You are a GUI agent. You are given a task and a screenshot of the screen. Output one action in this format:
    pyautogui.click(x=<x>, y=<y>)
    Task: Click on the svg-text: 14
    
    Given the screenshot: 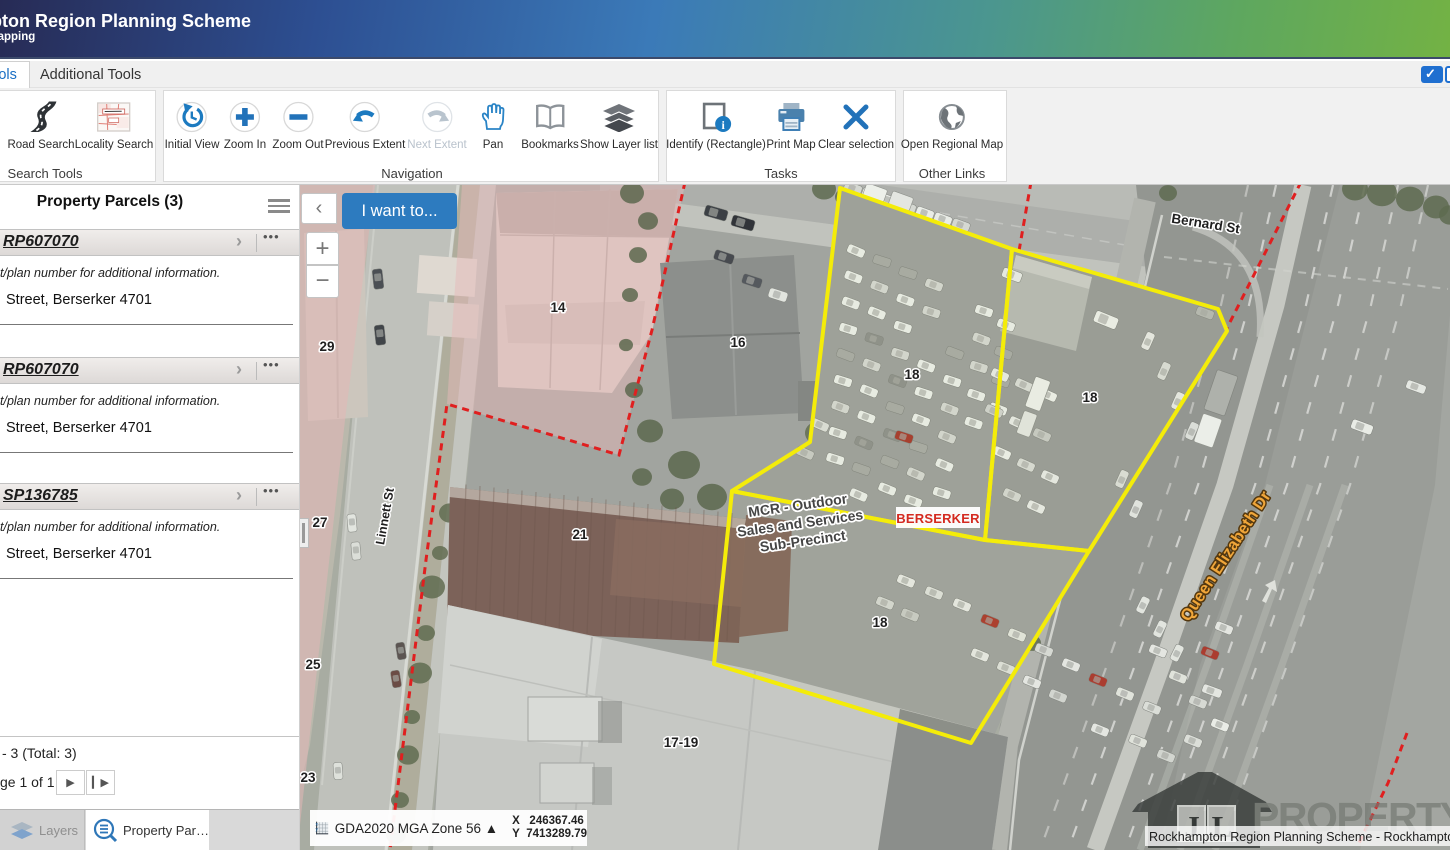 What is the action you would take?
    pyautogui.click(x=558, y=307)
    